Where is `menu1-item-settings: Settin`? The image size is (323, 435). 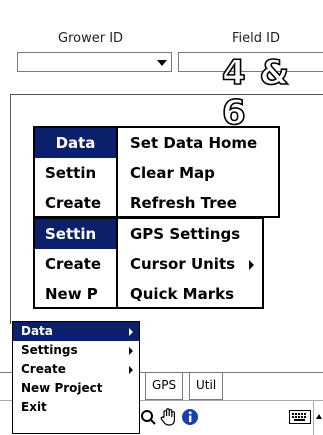
menu1-item-settings: Settin is located at coordinates (75, 173).